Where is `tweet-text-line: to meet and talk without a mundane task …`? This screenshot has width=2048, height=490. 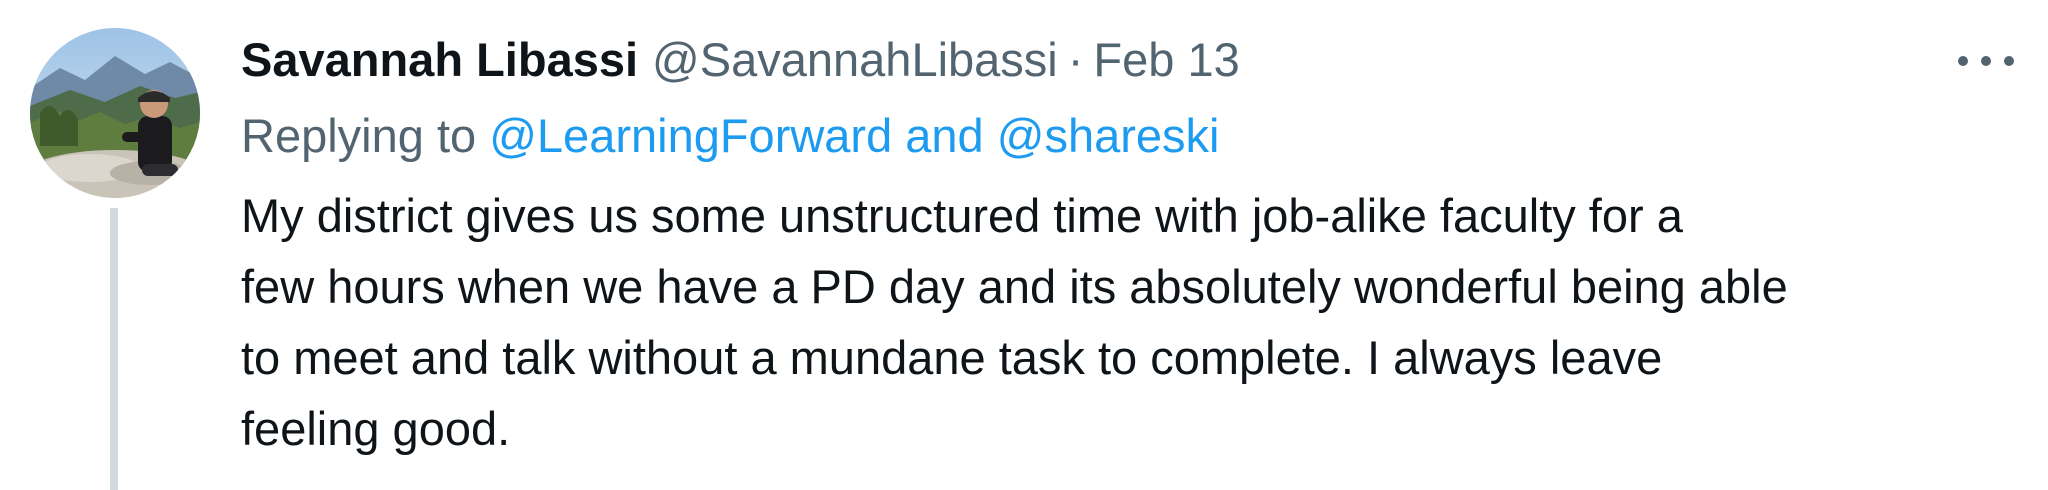 tweet-text-line: to meet and talk without a mundane task … is located at coordinates (952, 357).